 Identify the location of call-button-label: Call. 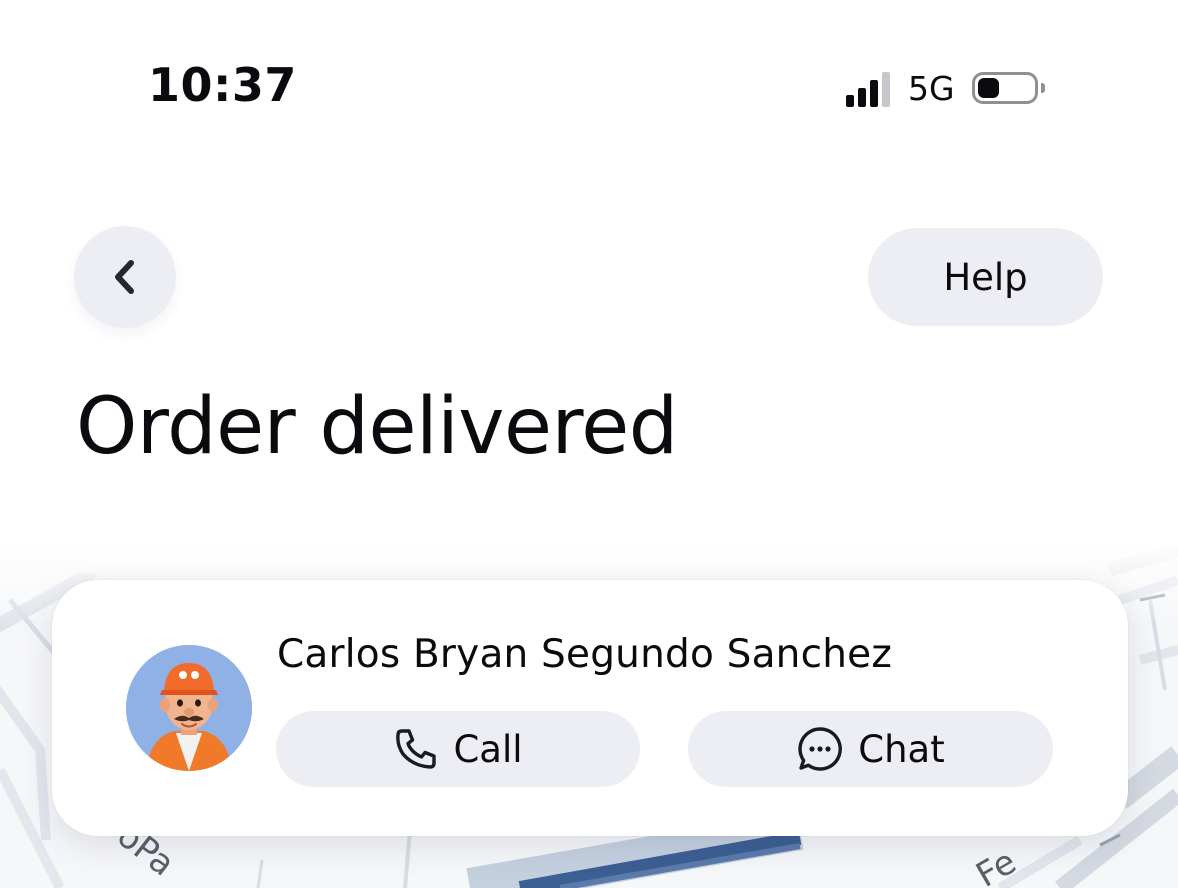
(488, 749).